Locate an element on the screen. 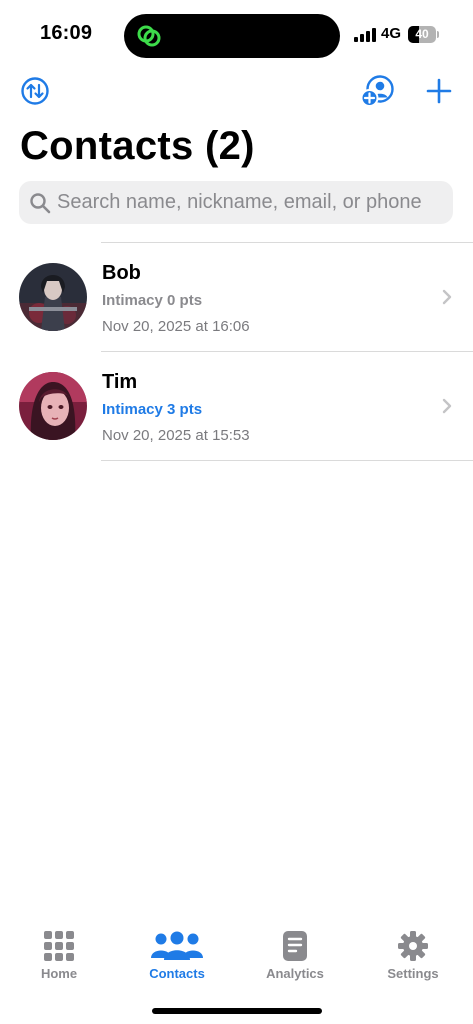  intimacy-score: Intimacy 3 pts is located at coordinates (152, 409).